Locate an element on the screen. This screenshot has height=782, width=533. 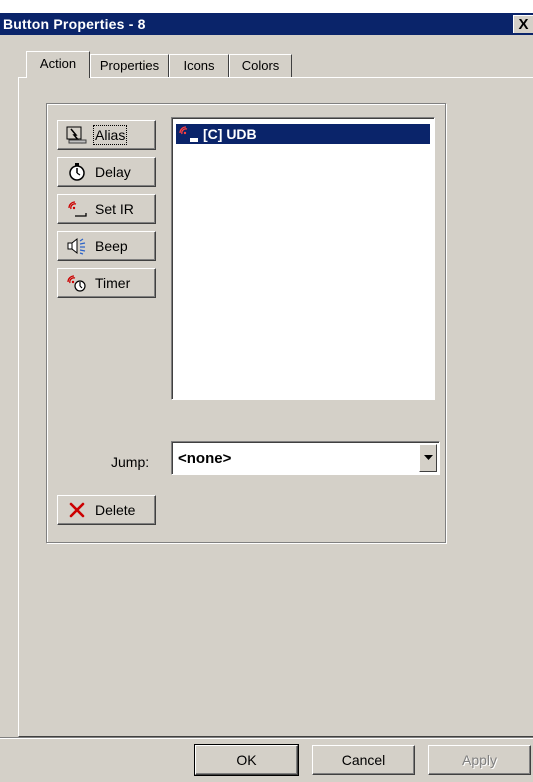
tab-colors-label: Colors is located at coordinates (260, 65).